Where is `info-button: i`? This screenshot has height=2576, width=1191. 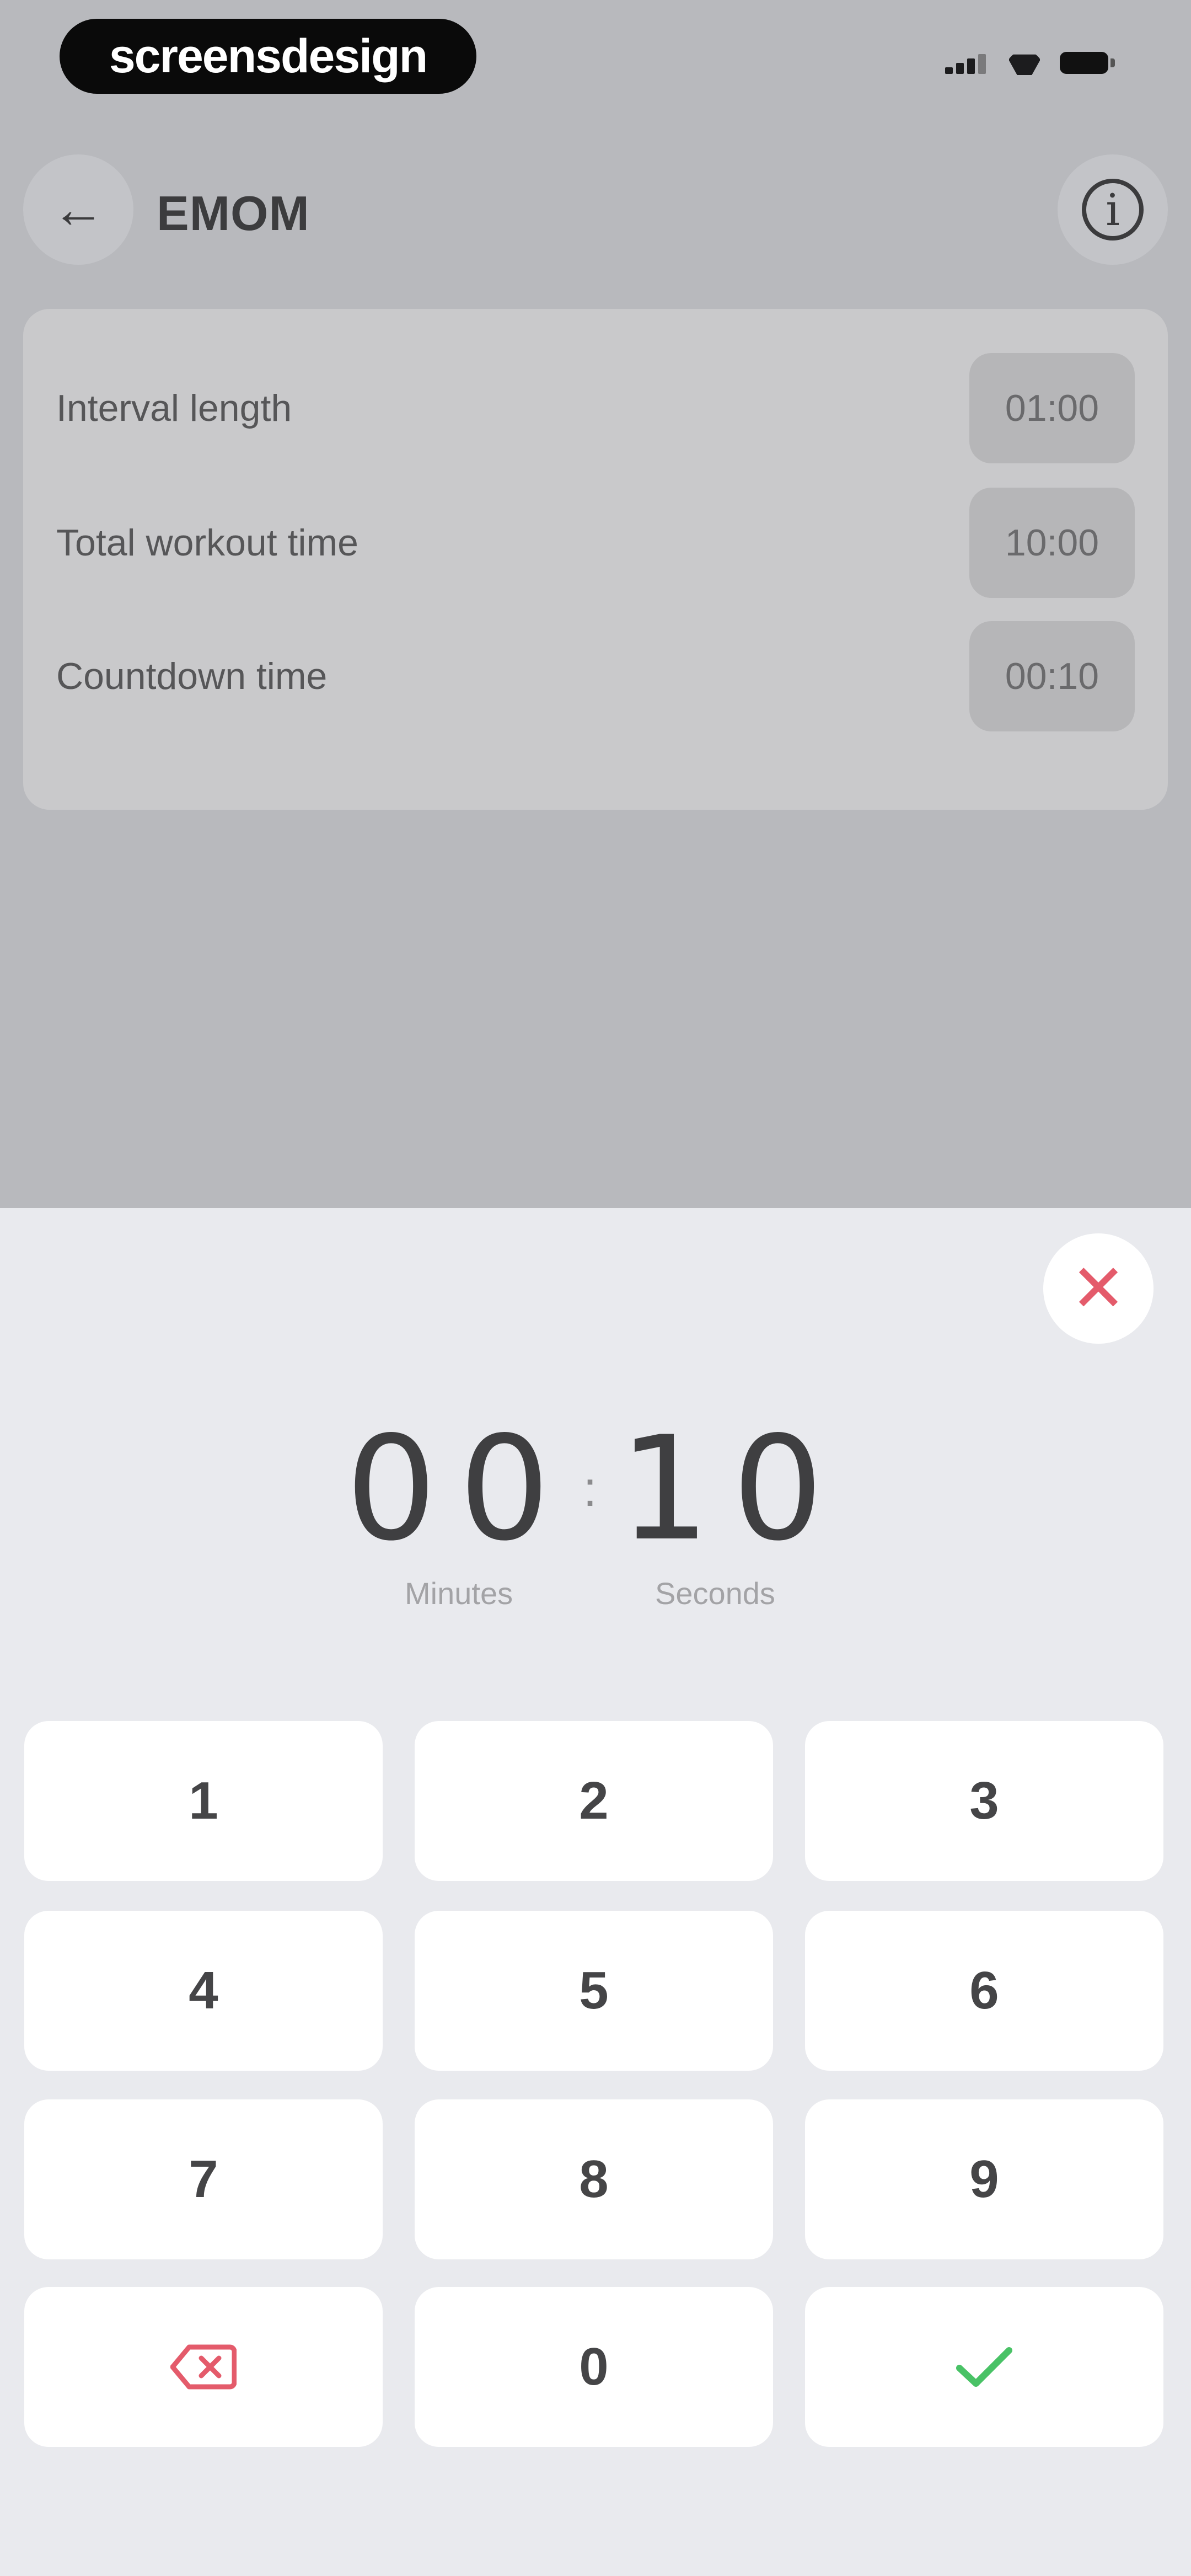 info-button: i is located at coordinates (1113, 209).